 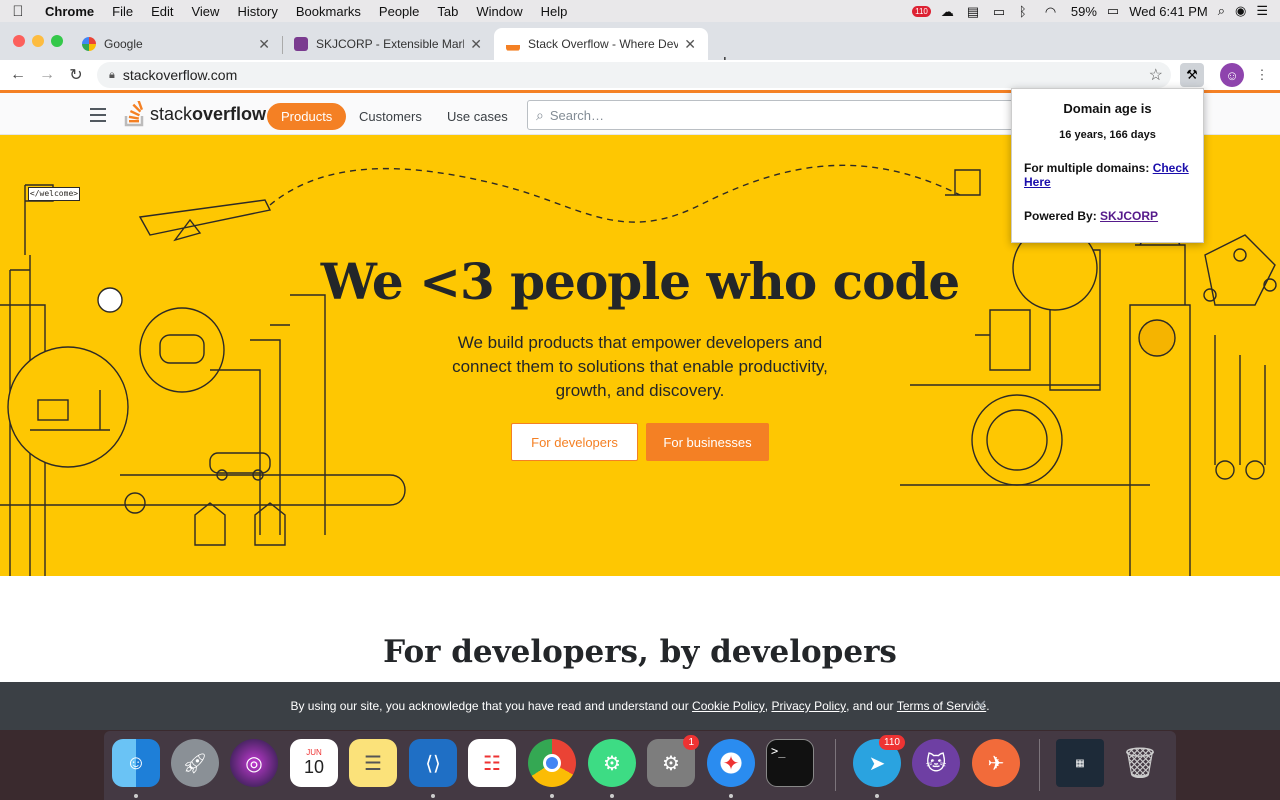 I want to click on stackoverflow-logo: stack overflow, so click(x=195, y=114).